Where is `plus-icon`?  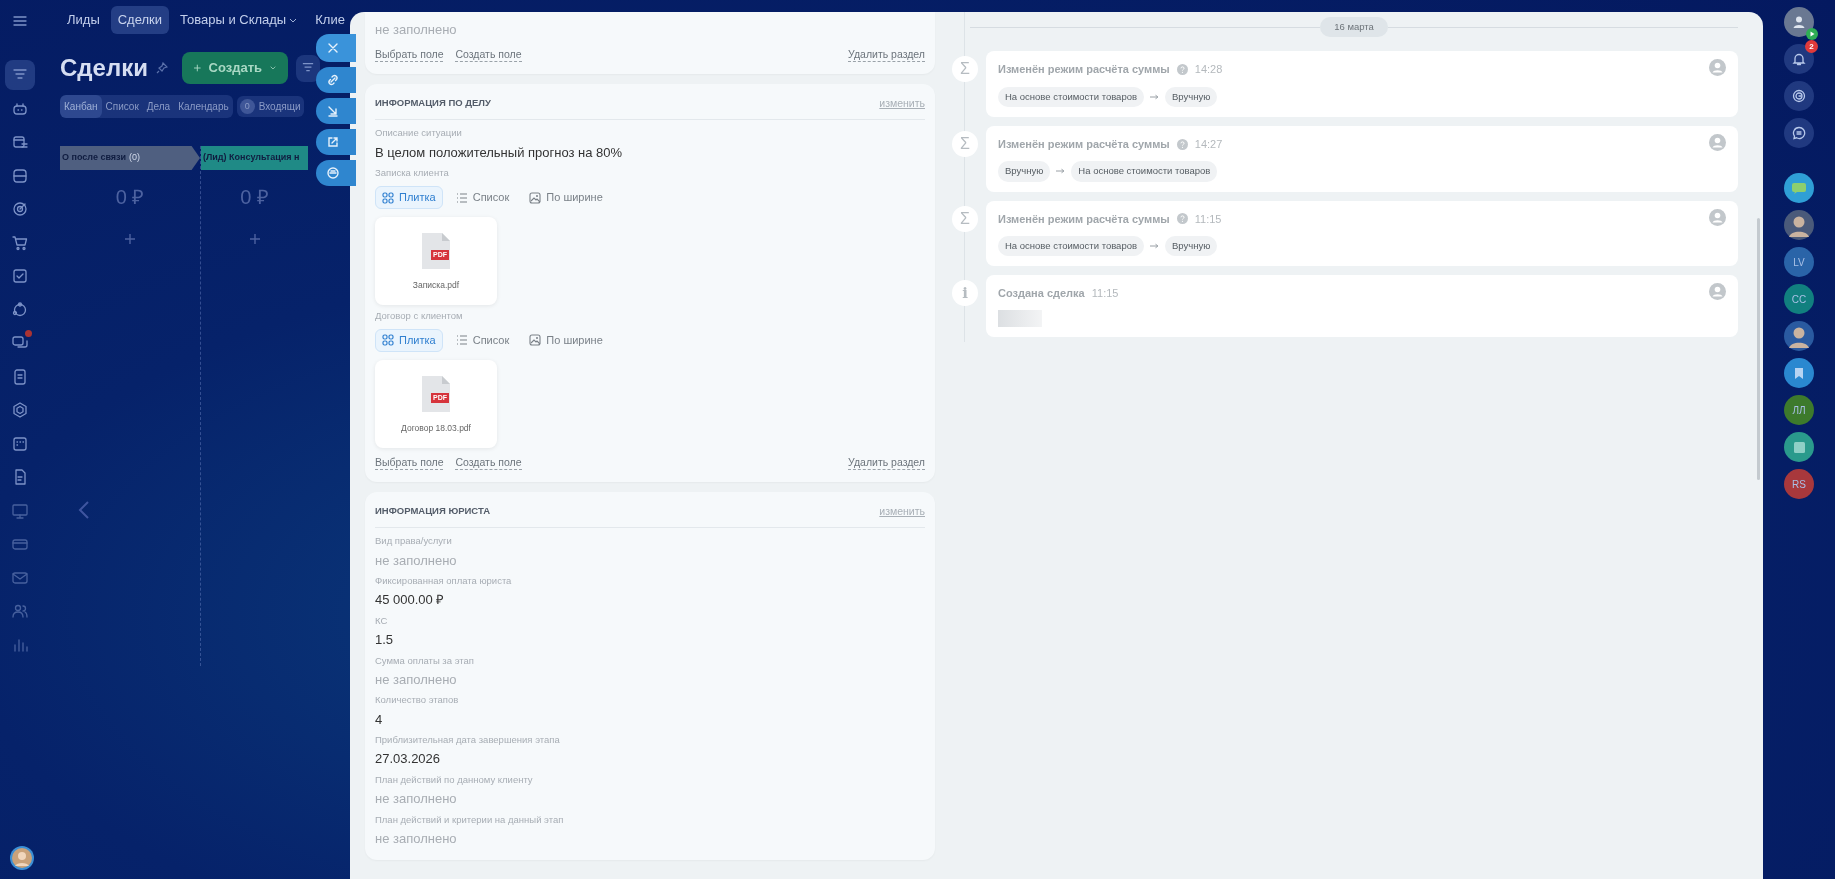
plus-icon is located at coordinates (197, 68).